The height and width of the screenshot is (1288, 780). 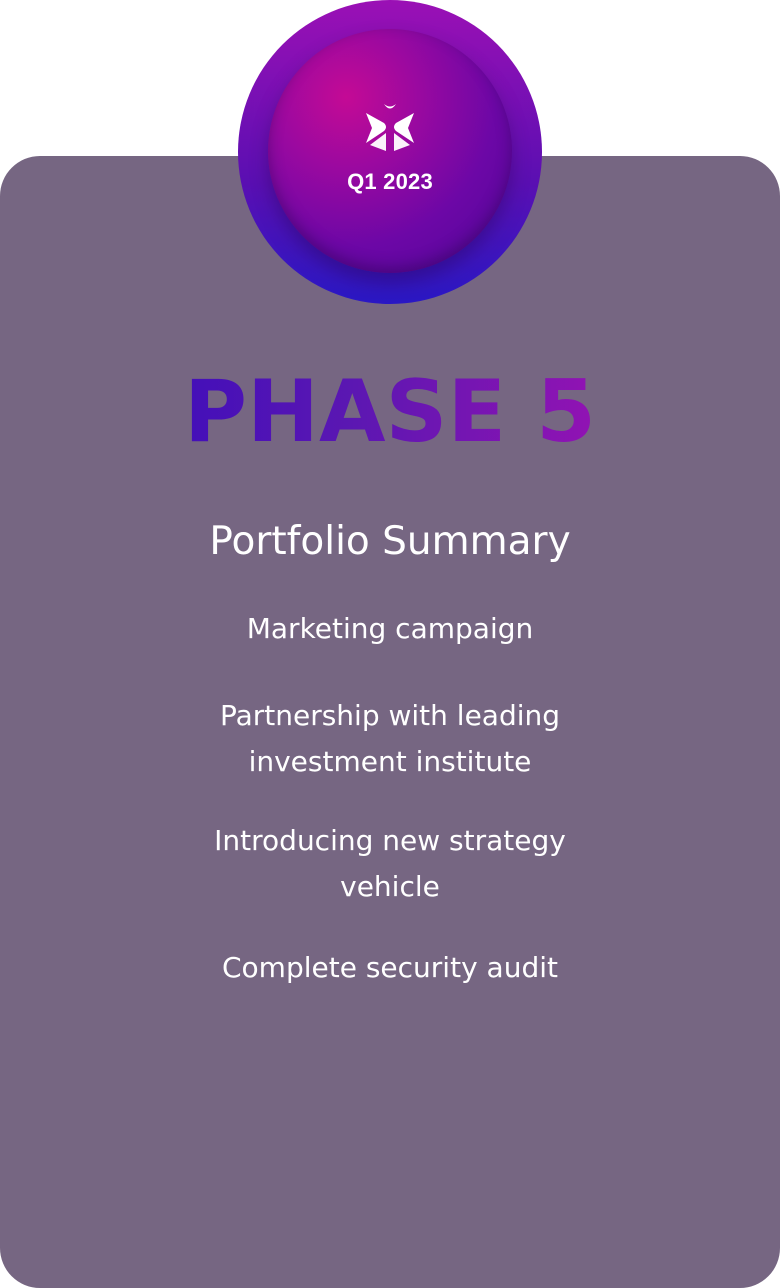 I want to click on list-item: Marketing campaign, so click(x=390, y=628).